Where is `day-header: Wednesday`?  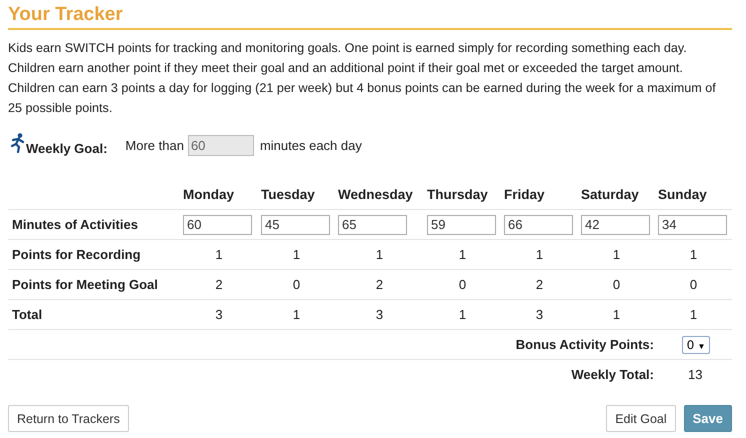
day-header: Wednesday is located at coordinates (375, 195).